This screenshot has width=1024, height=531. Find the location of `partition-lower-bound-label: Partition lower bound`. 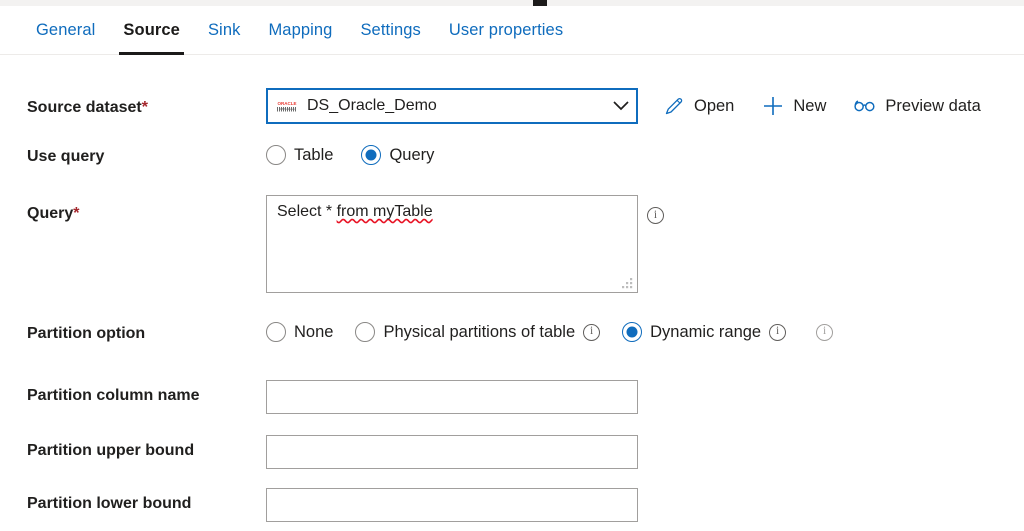

partition-lower-bound-label: Partition lower bound is located at coordinates (109, 503).